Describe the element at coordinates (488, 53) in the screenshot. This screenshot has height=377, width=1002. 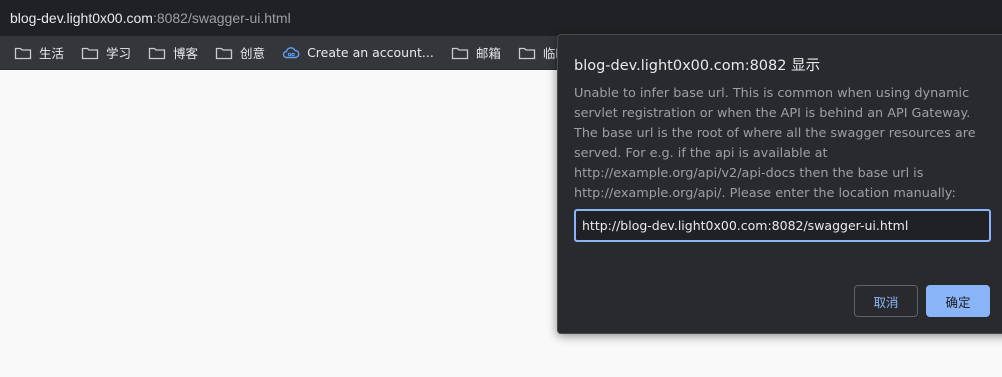
I see `bookmark-label: 邮箱` at that location.